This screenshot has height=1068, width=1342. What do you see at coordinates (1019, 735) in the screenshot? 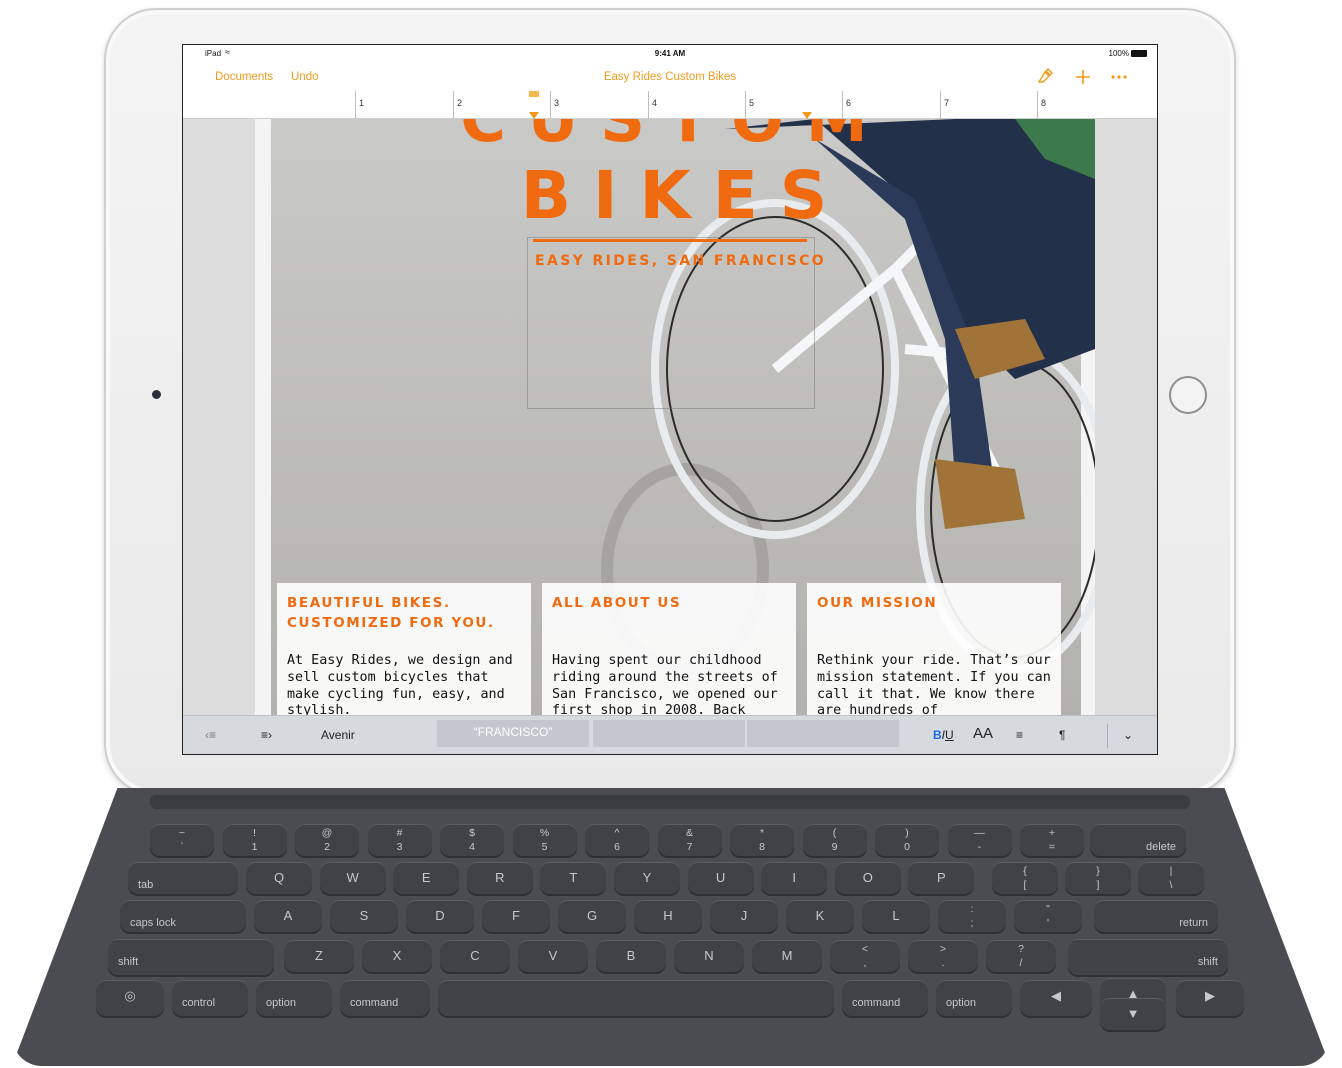
I see `align-center-icon: ≡` at bounding box center [1019, 735].